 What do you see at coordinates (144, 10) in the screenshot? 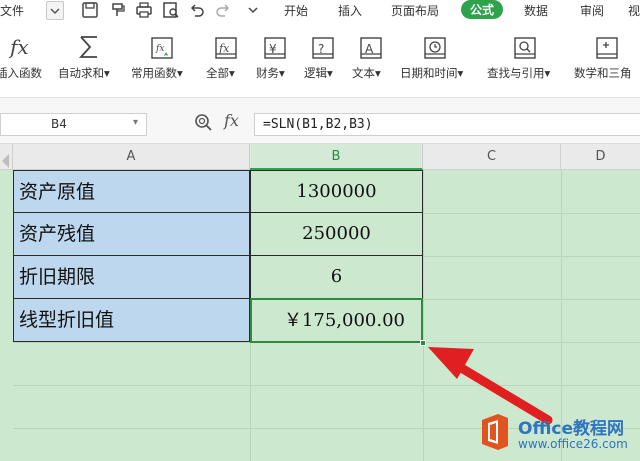
I see `print-icon` at bounding box center [144, 10].